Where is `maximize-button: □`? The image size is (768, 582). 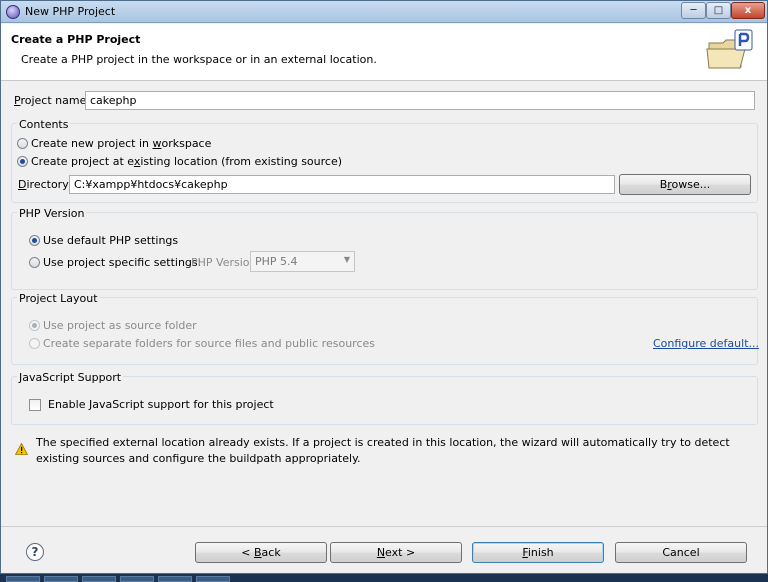 maximize-button: □ is located at coordinates (718, 10).